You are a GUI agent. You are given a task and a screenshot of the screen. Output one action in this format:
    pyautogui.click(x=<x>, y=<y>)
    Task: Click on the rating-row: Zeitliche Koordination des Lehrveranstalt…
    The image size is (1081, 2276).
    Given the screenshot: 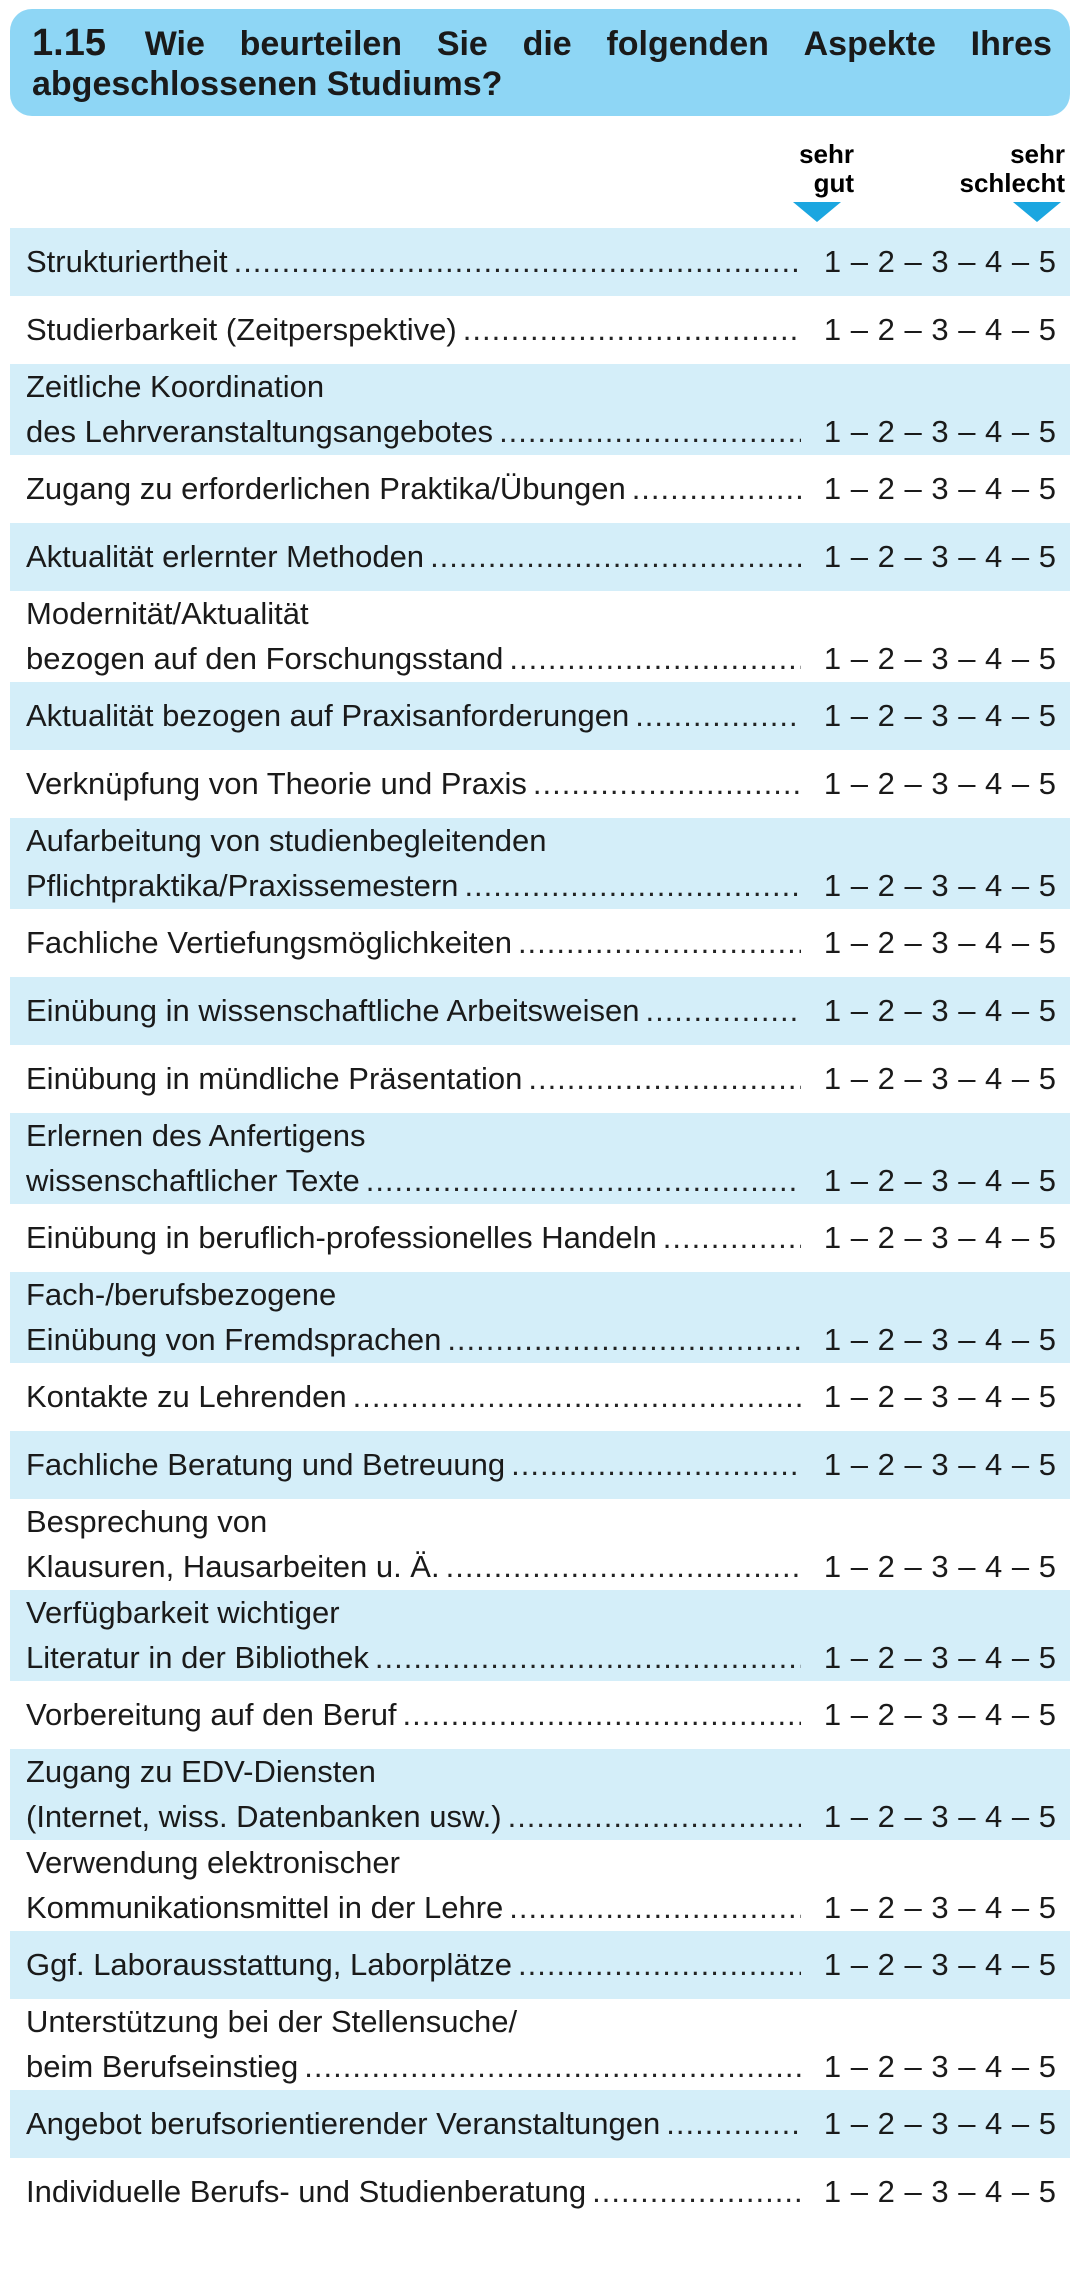 What is the action you would take?
    pyautogui.click(x=540, y=409)
    